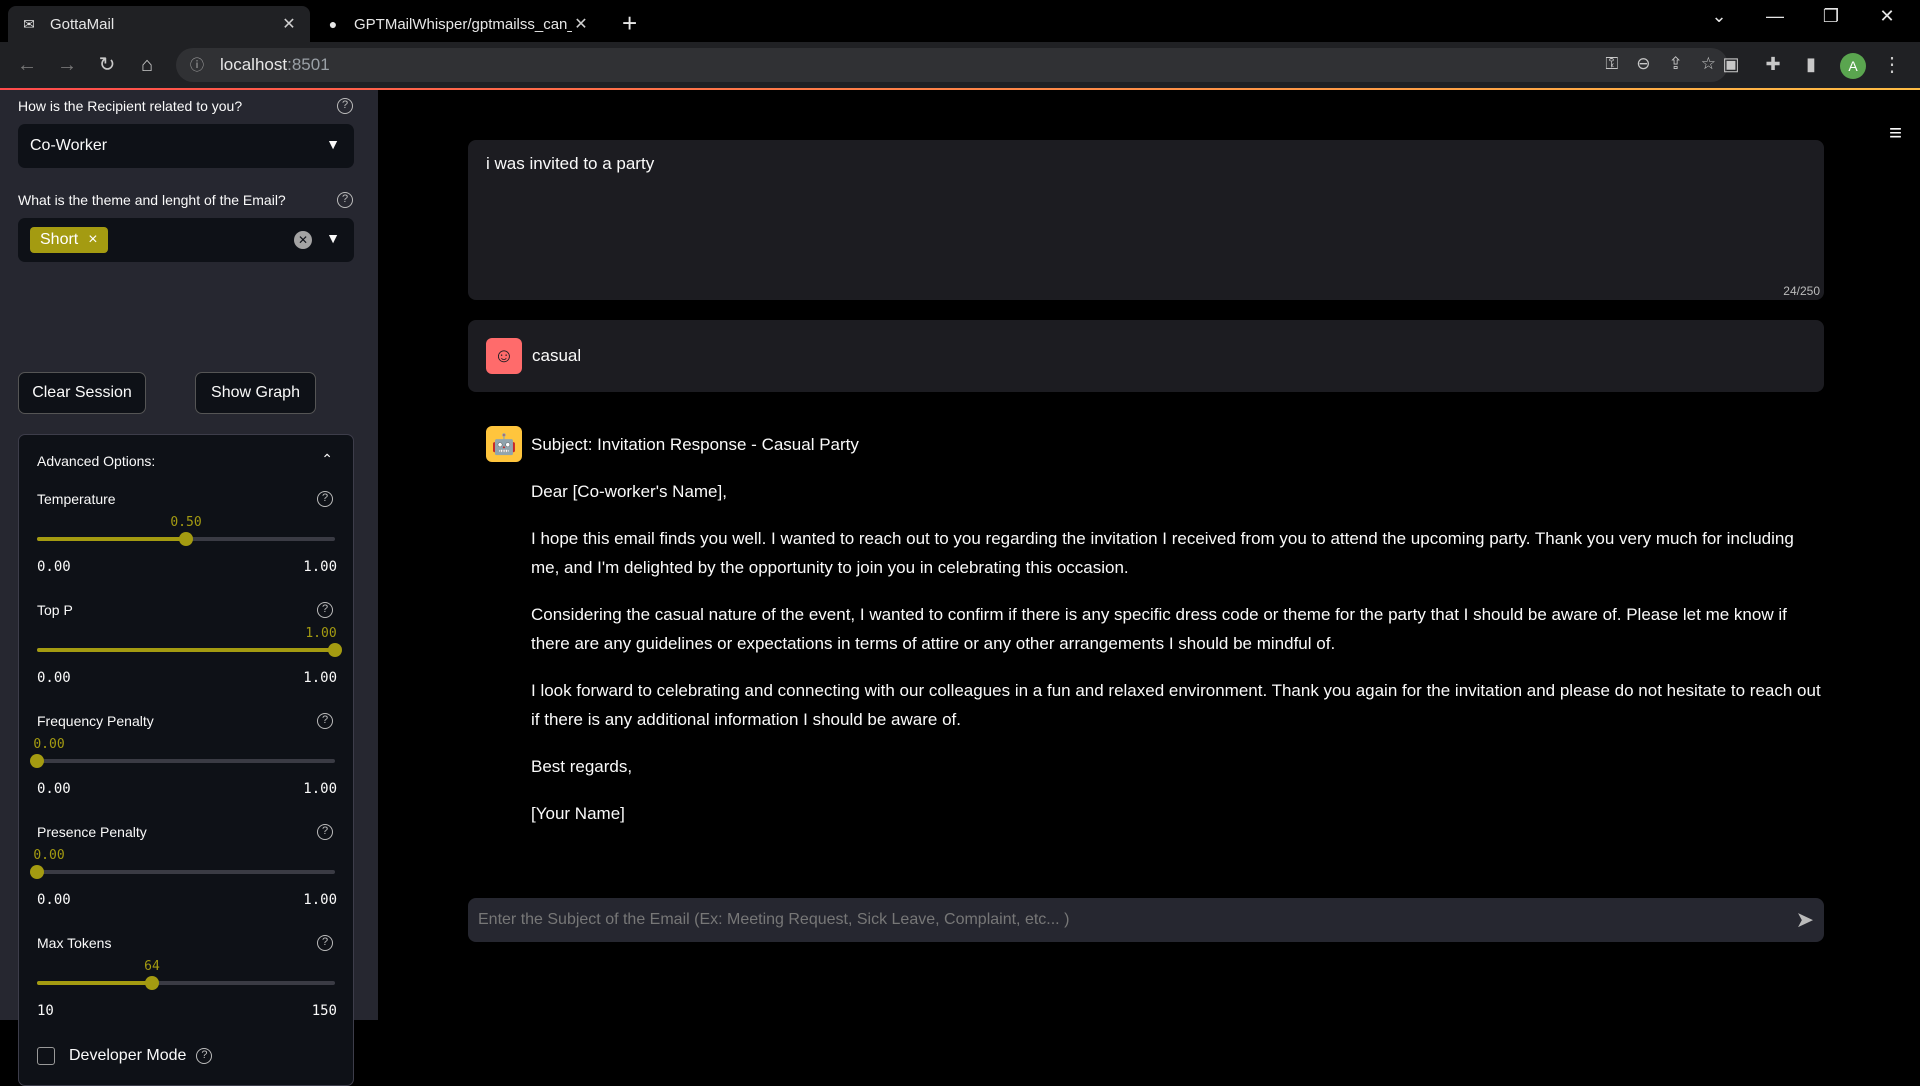 This screenshot has height=1086, width=1920. Describe the element at coordinates (186, 522) in the screenshot. I see `slider-value: 0.50` at that location.